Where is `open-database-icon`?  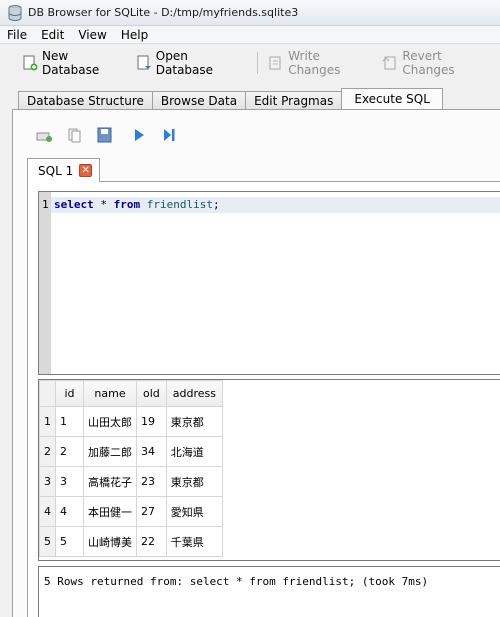
open-database-icon is located at coordinates (144, 63).